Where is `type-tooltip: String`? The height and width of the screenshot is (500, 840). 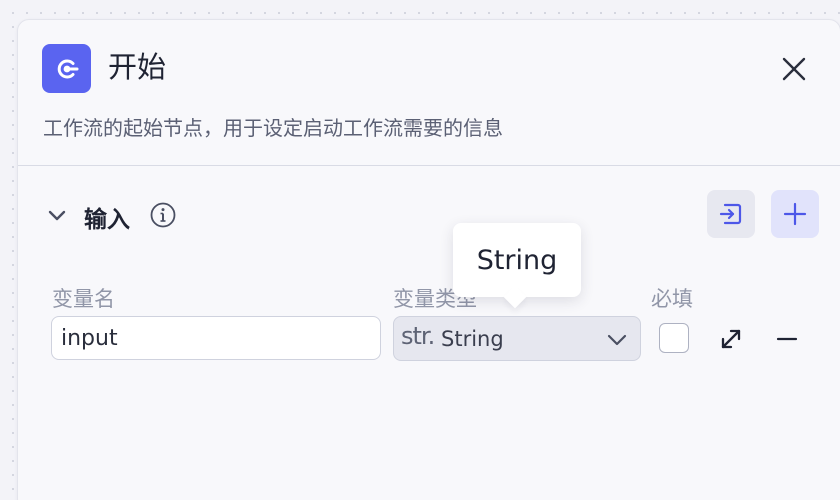
type-tooltip: String is located at coordinates (517, 260).